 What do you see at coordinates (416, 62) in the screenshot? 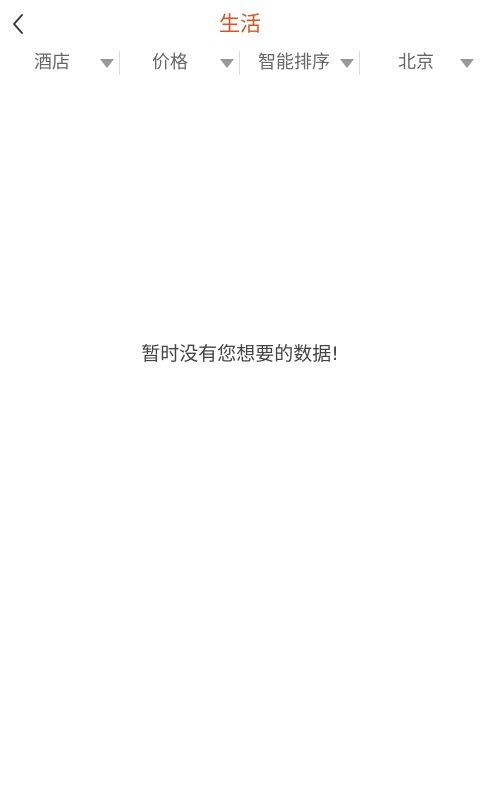
I see `filter-city-label: 北京` at bounding box center [416, 62].